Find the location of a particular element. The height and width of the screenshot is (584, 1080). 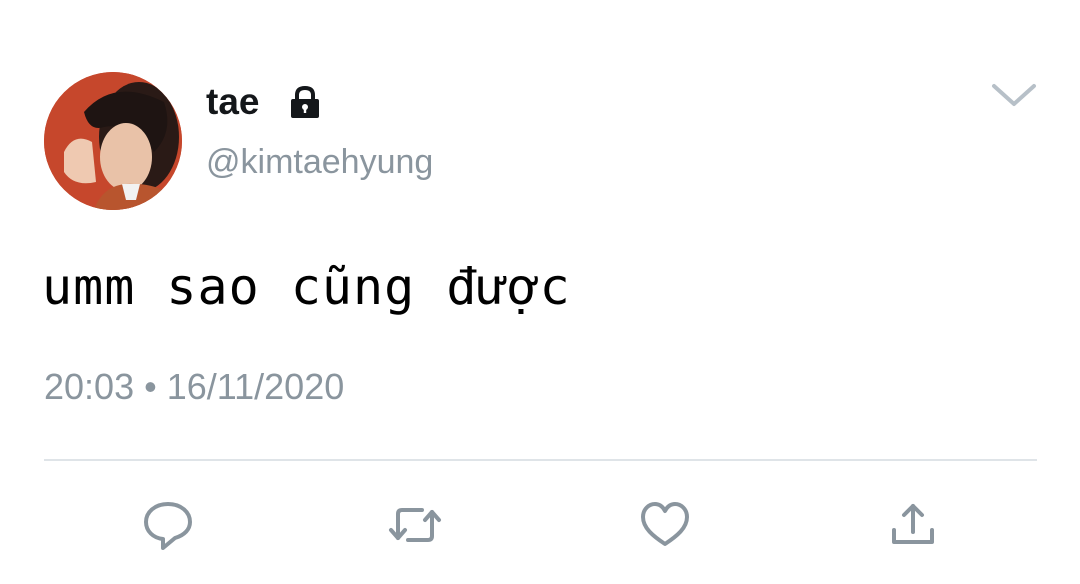

divider is located at coordinates (540, 460).